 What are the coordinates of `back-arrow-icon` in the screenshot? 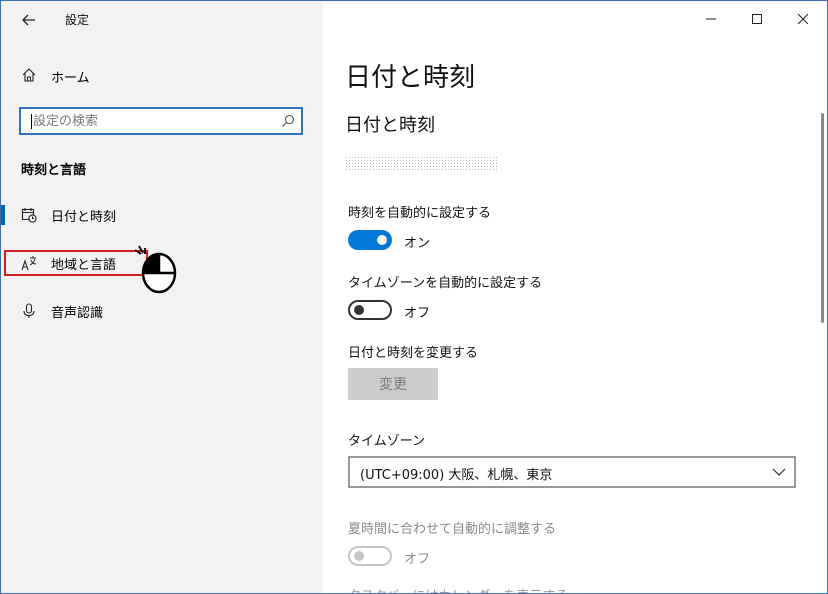 It's located at (28, 20).